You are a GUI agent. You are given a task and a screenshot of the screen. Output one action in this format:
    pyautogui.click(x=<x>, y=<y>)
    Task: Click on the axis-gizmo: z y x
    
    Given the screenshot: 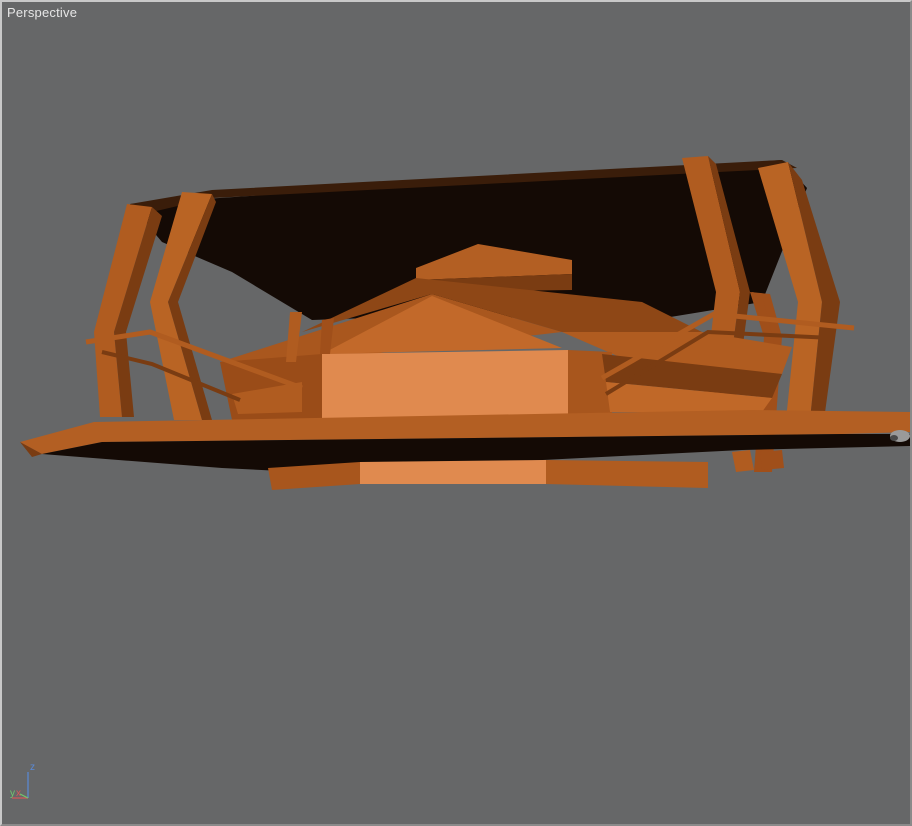 What is the action you would take?
    pyautogui.click(x=26, y=781)
    